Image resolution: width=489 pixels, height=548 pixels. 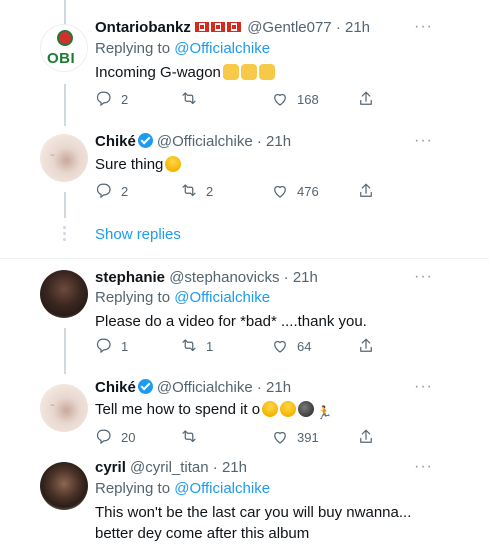 I want to click on tweet-actions: 2 168, so click(x=245, y=100).